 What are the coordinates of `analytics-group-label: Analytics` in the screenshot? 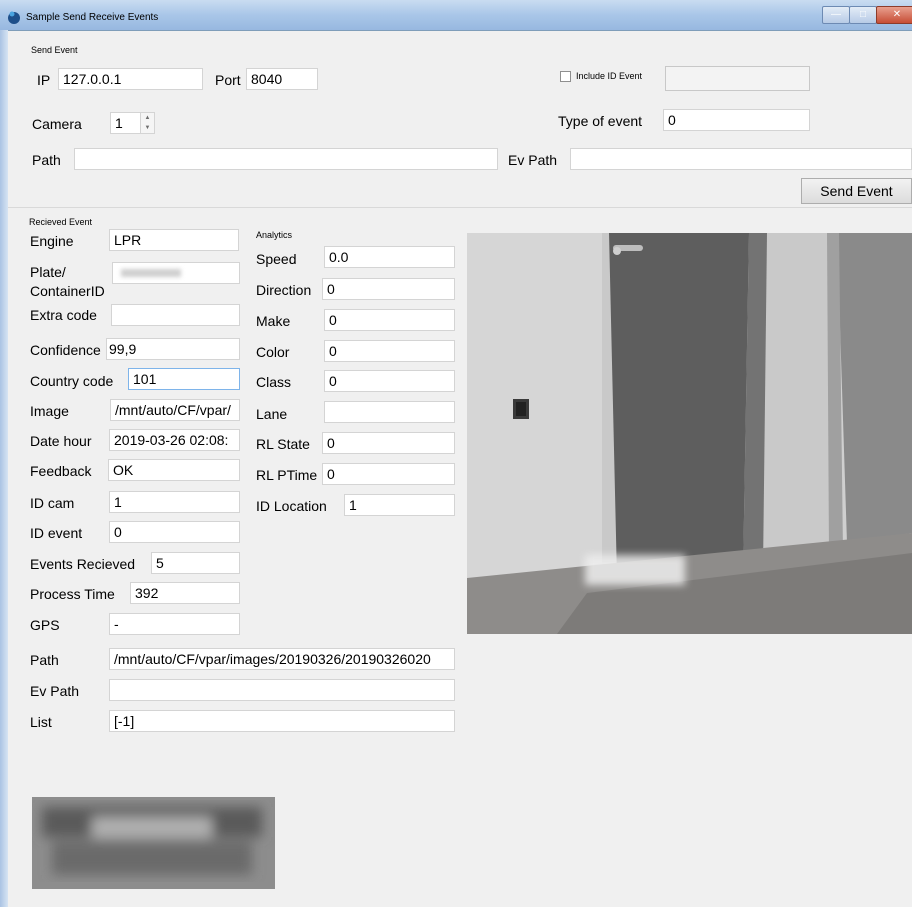 It's located at (274, 235).